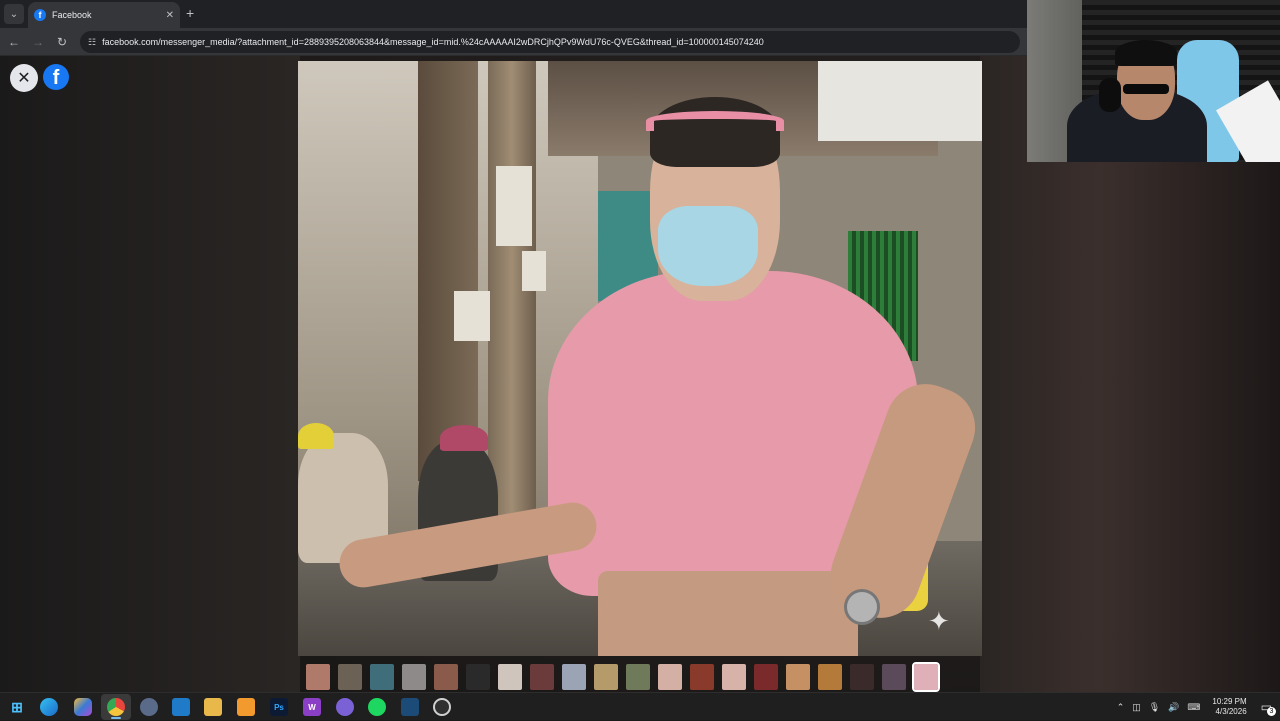 The image size is (1280, 721). What do you see at coordinates (246, 707) in the screenshot?
I see `sublime-icon` at bounding box center [246, 707].